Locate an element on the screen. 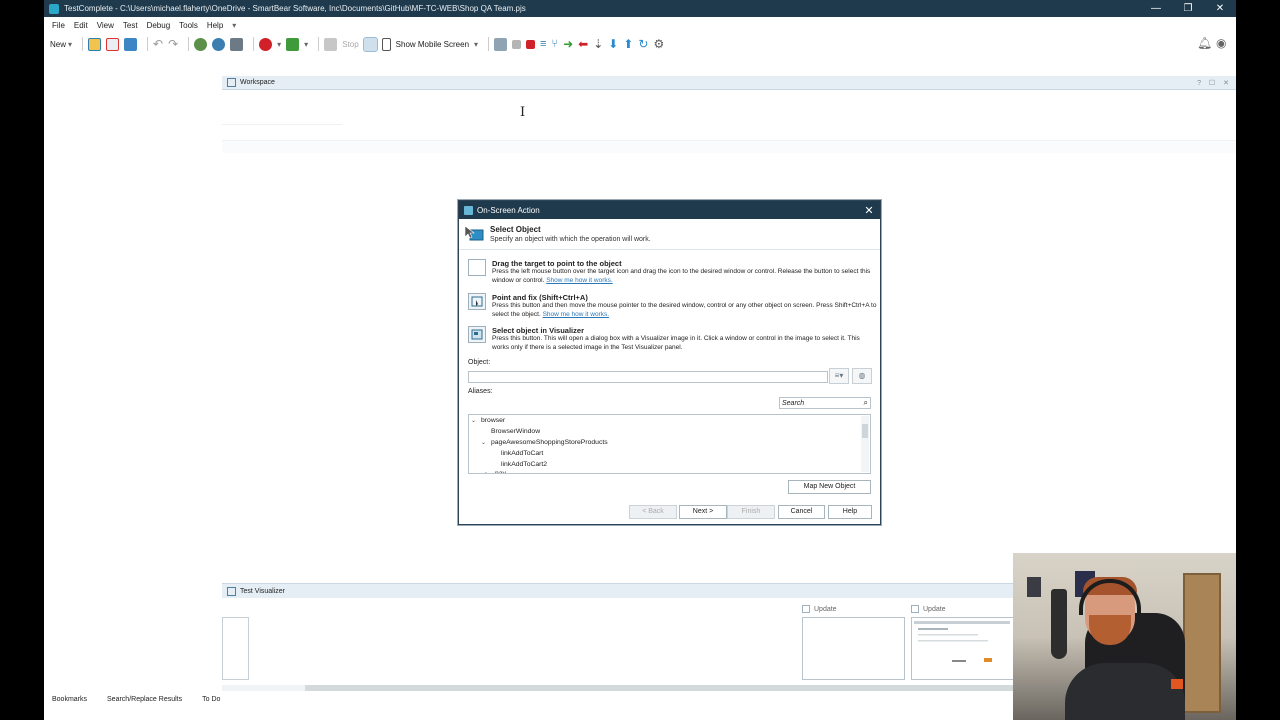 This screenshot has width=1280, height=720. menu-test: Test is located at coordinates (130, 25).